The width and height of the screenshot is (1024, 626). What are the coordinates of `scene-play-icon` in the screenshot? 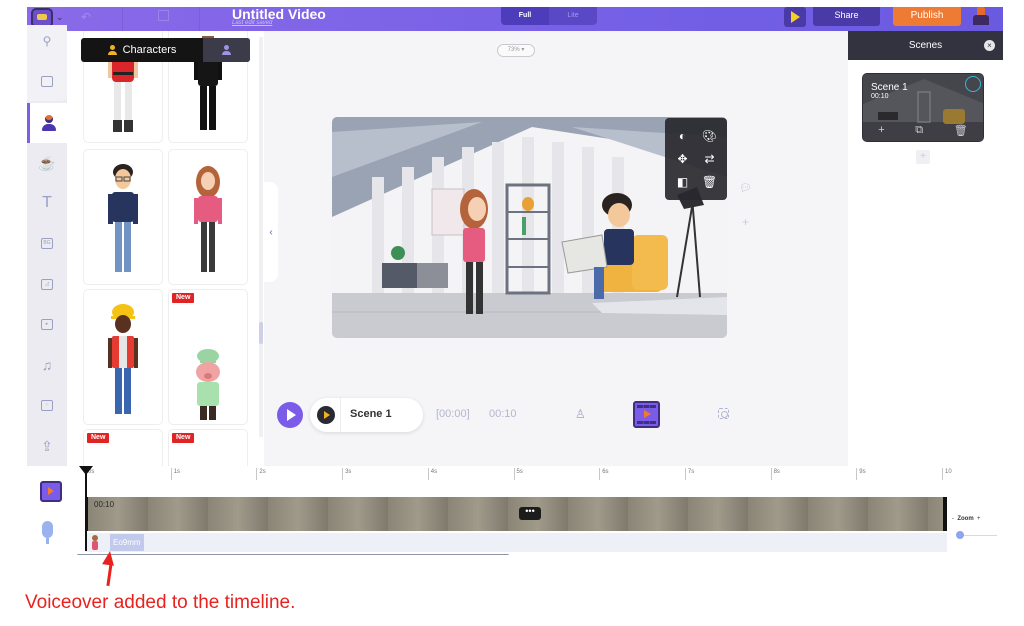 It's located at (326, 415).